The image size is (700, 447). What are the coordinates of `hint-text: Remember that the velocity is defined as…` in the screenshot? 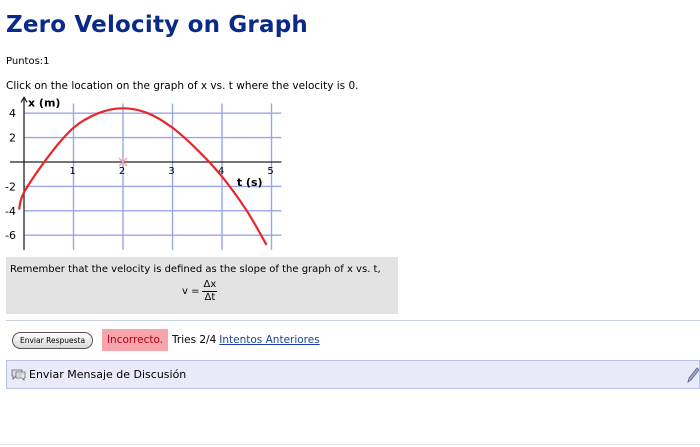 It's located at (195, 269).